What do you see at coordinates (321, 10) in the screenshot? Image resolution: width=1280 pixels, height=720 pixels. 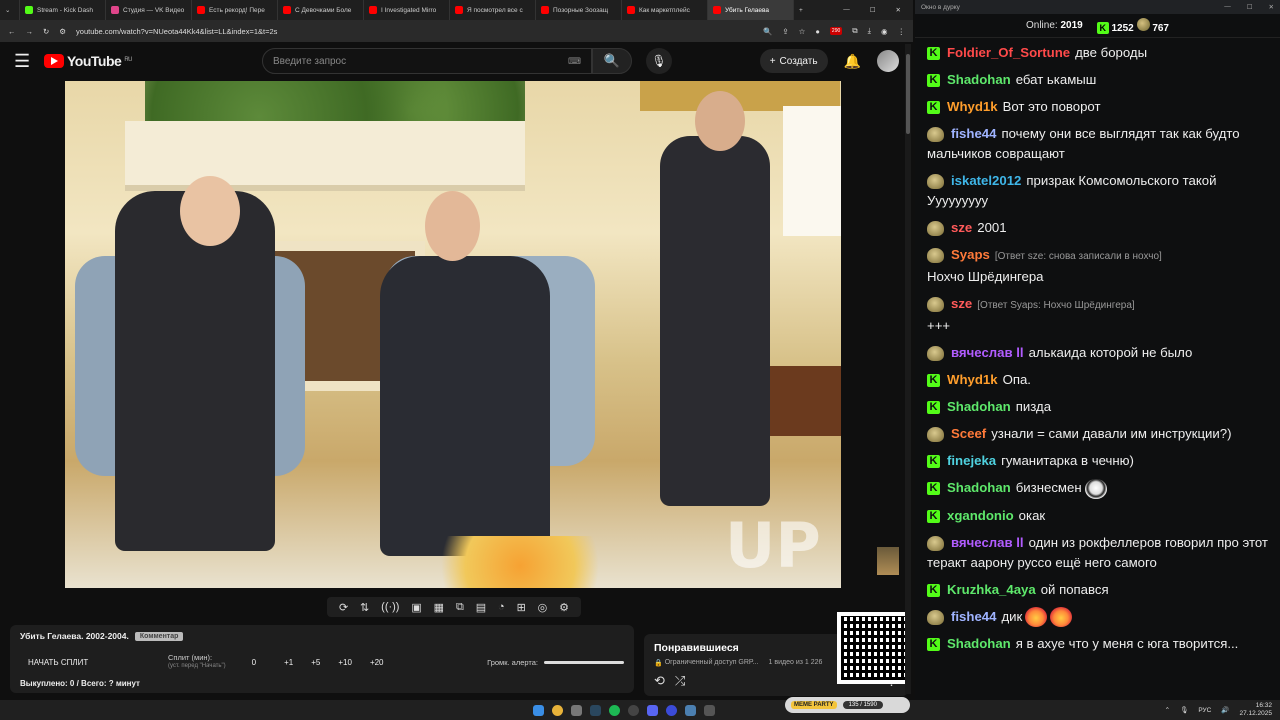 I see `browser-tab: С Девочками Боле` at bounding box center [321, 10].